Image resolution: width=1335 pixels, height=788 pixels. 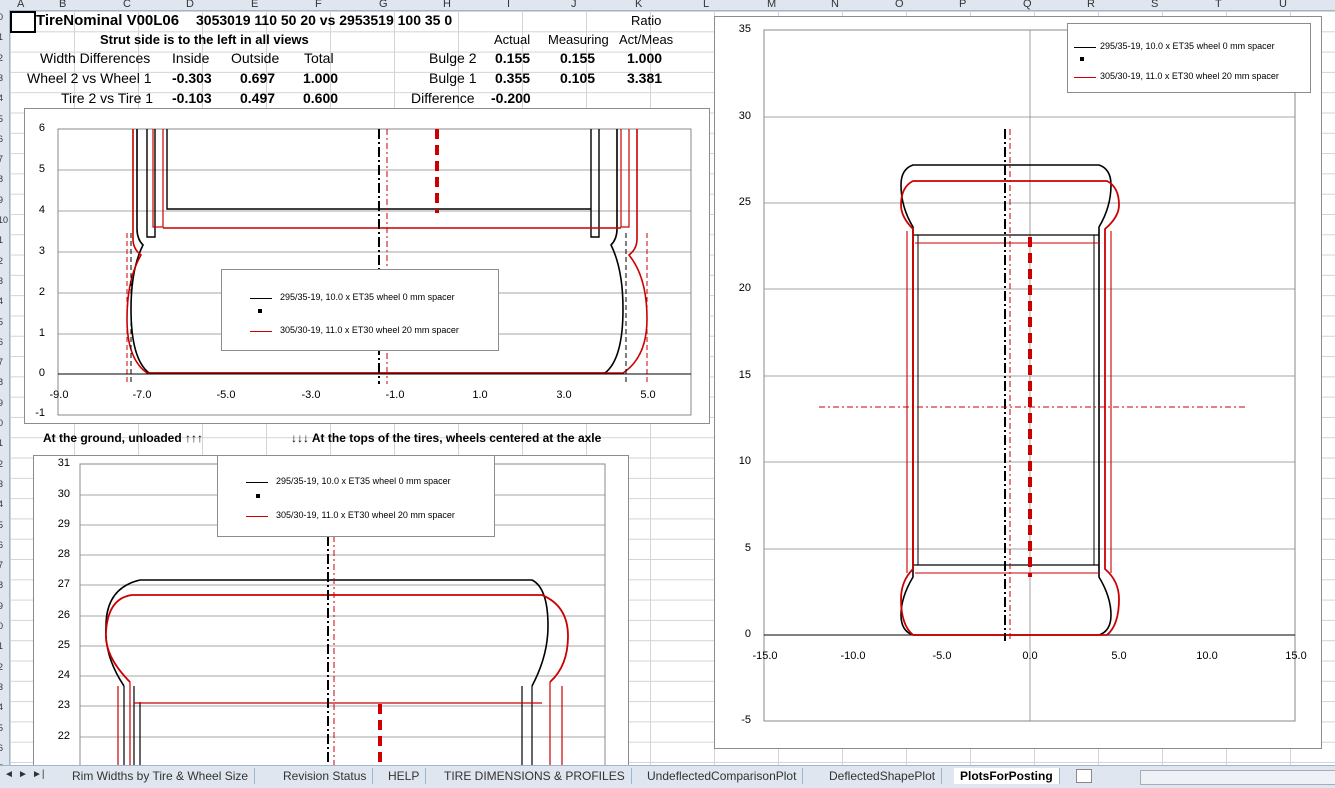 What do you see at coordinates (404, 776) in the screenshot?
I see `tab-help: HELP` at bounding box center [404, 776].